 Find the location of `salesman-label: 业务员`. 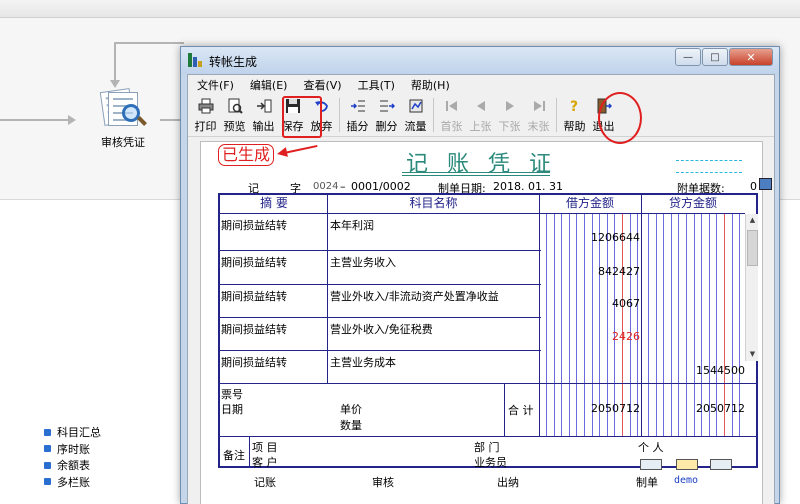

salesman-label: 业务员 is located at coordinates (490, 462).